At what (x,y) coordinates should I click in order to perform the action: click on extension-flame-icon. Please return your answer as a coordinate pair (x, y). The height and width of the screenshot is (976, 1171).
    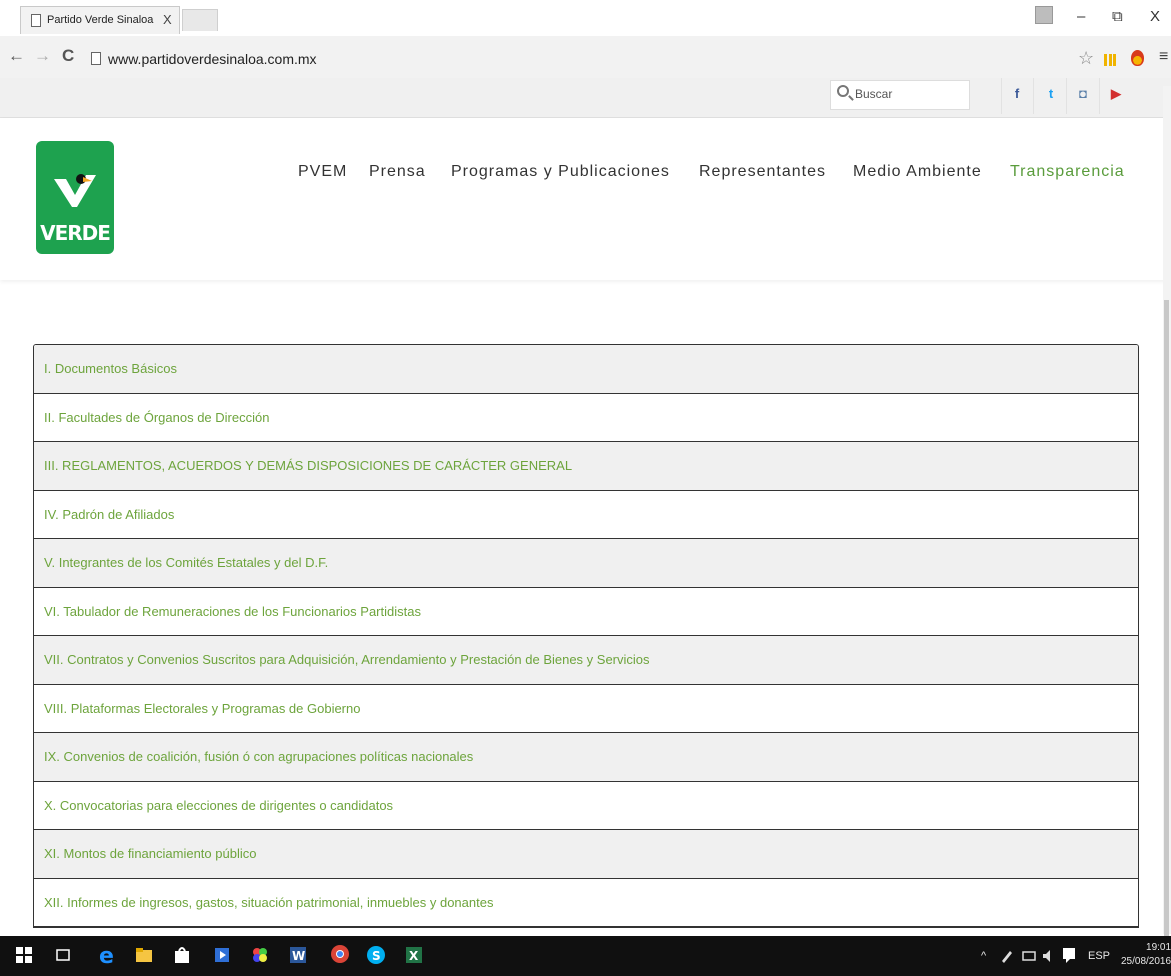
    Looking at the image, I should click on (1137, 58).